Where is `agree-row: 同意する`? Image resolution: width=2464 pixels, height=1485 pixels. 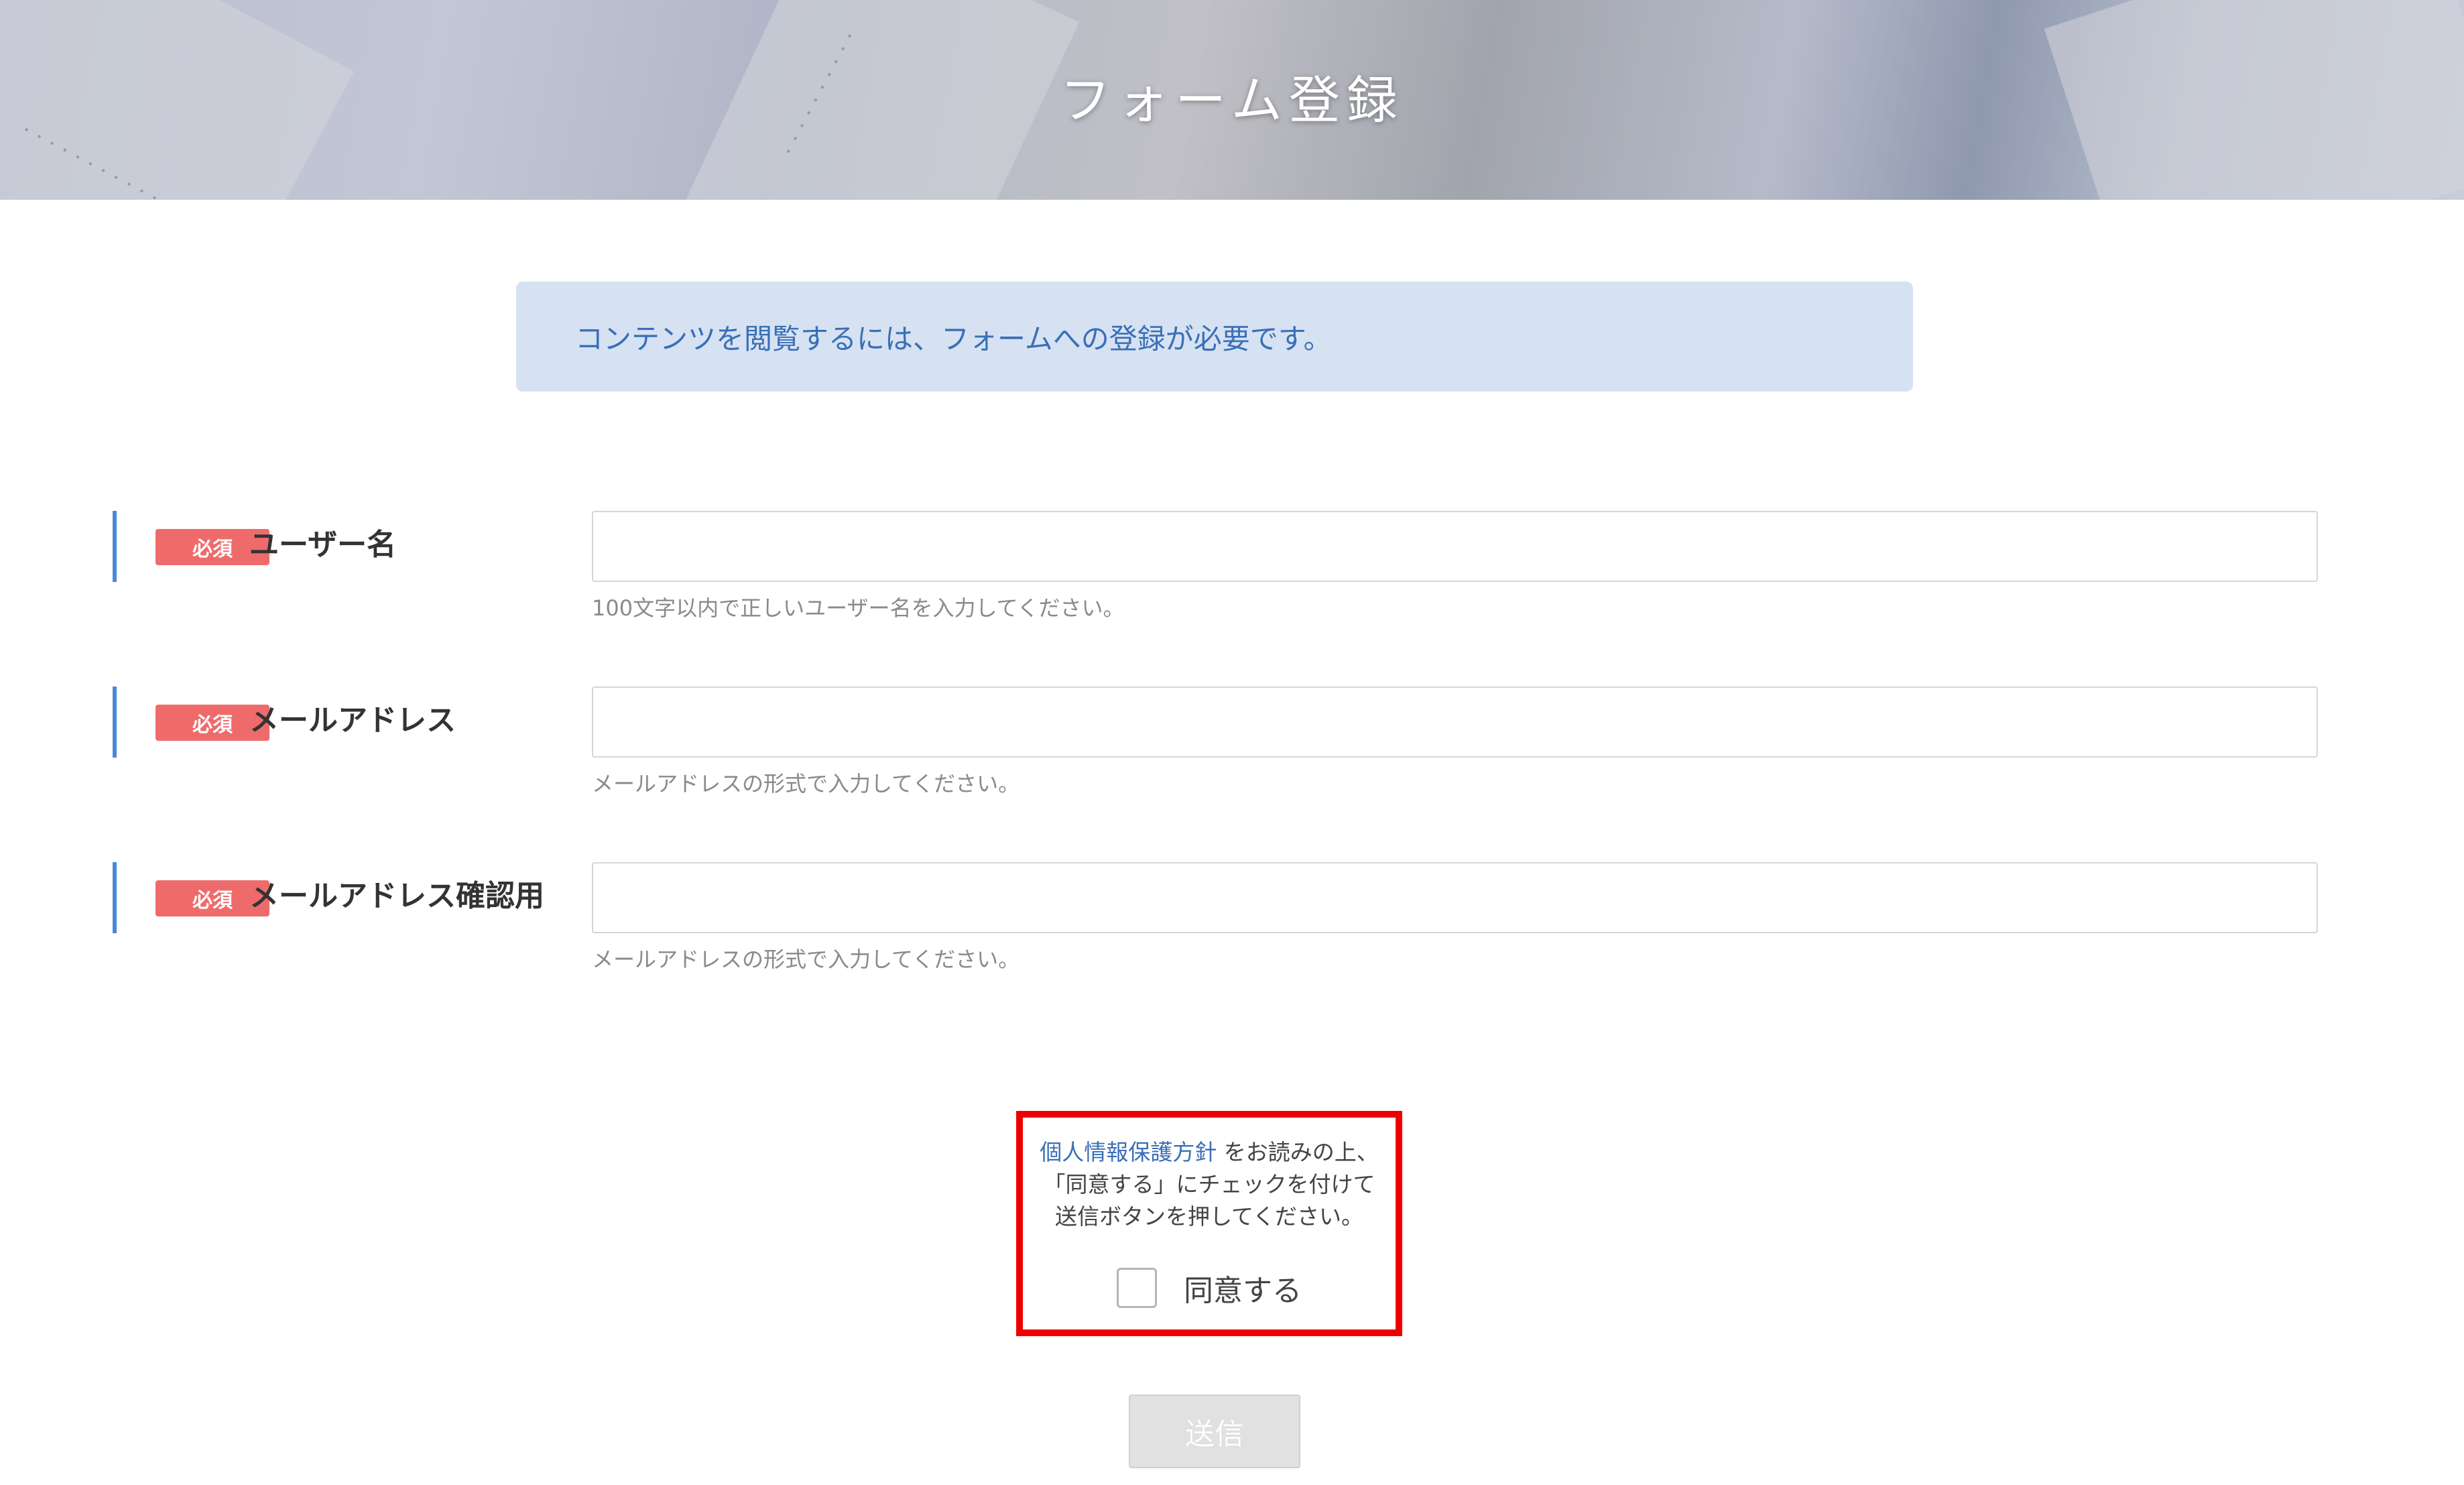 agree-row: 同意する is located at coordinates (1209, 1287).